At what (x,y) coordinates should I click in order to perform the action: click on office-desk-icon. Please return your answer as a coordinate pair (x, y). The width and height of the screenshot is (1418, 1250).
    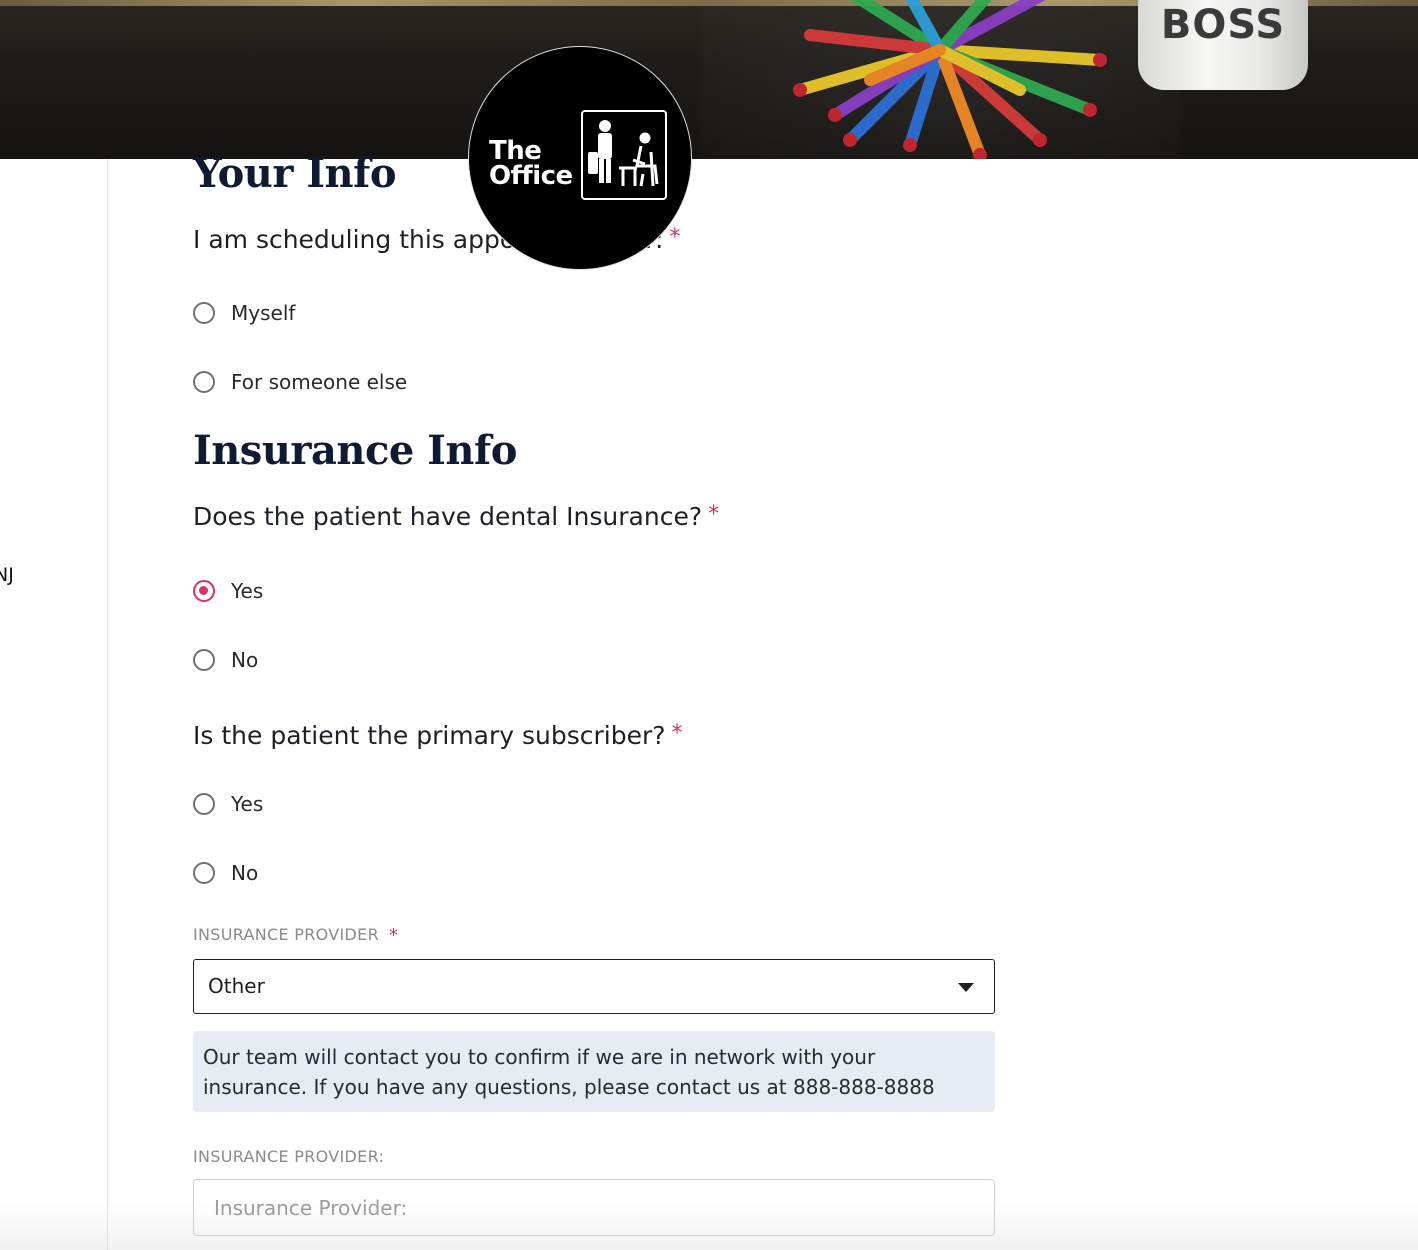
    Looking at the image, I should click on (624, 155).